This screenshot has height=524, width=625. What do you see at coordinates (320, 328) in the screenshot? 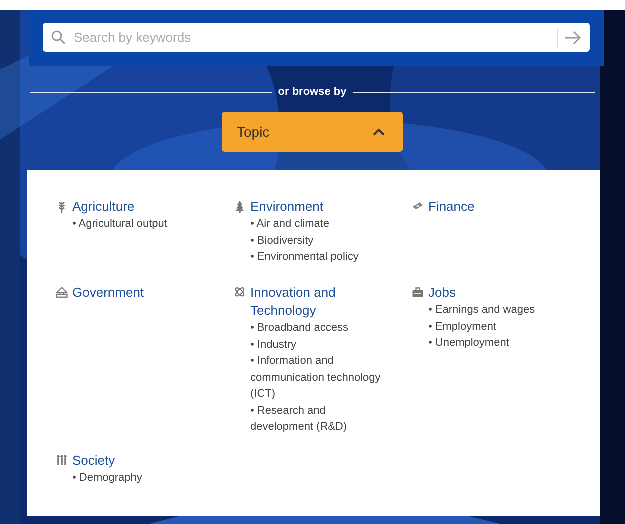
I see `subtopic-link: • Broadband access` at bounding box center [320, 328].